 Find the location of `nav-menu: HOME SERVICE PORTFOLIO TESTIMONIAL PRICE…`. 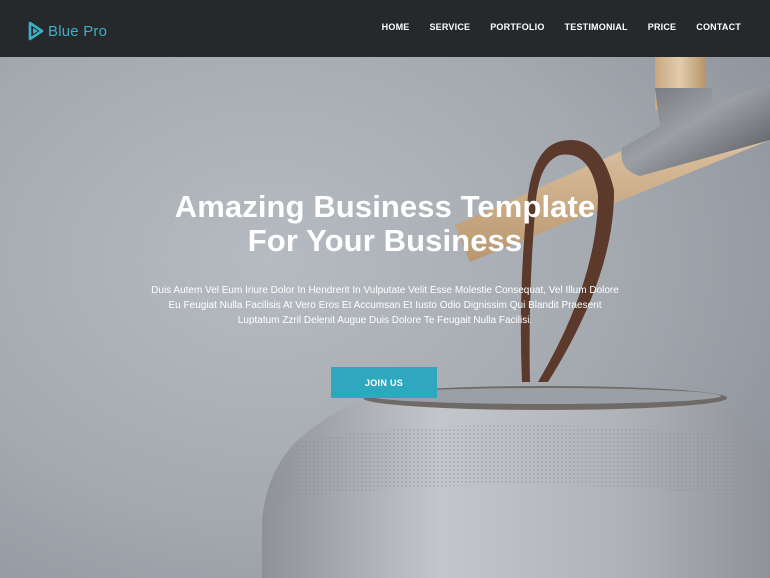

nav-menu: HOME SERVICE PORTFOLIO TESTIMONIAL PRICE… is located at coordinates (551, 27).